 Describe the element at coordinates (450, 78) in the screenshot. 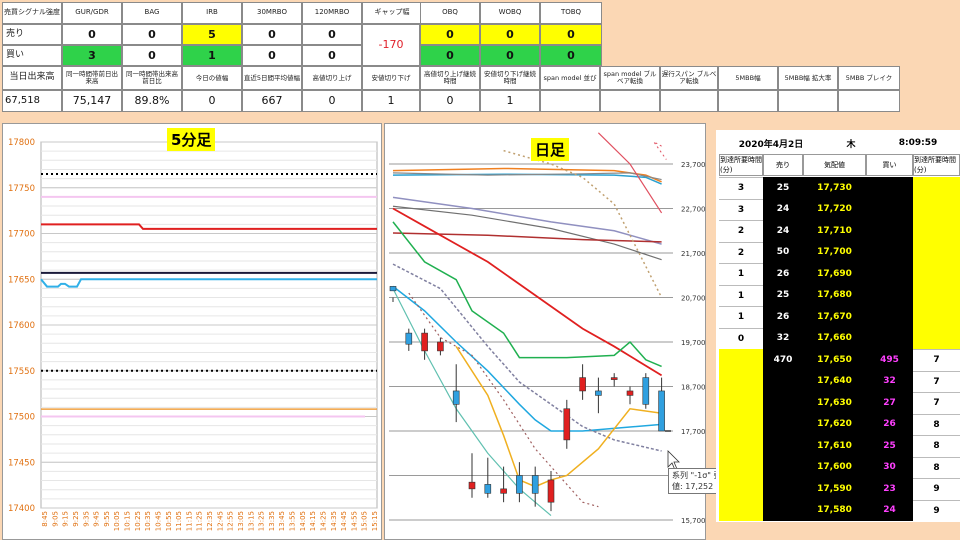

I see `stat-header-7: 高値切り上げ継続時間` at that location.